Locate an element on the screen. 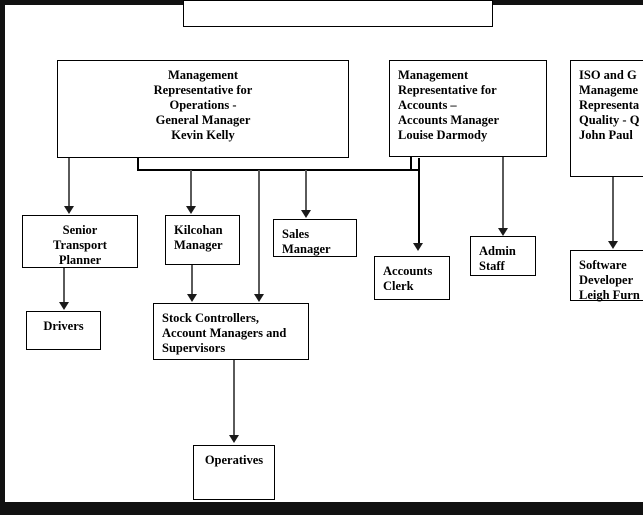 This screenshot has height=515, width=643. node-top-blank is located at coordinates (338, 13).